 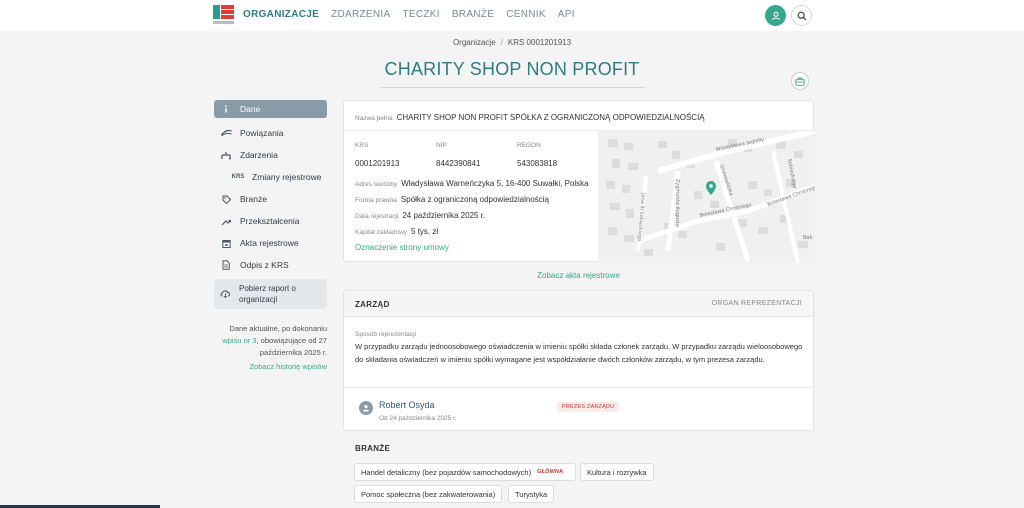 I want to click on avatar, so click(x=366, y=408).